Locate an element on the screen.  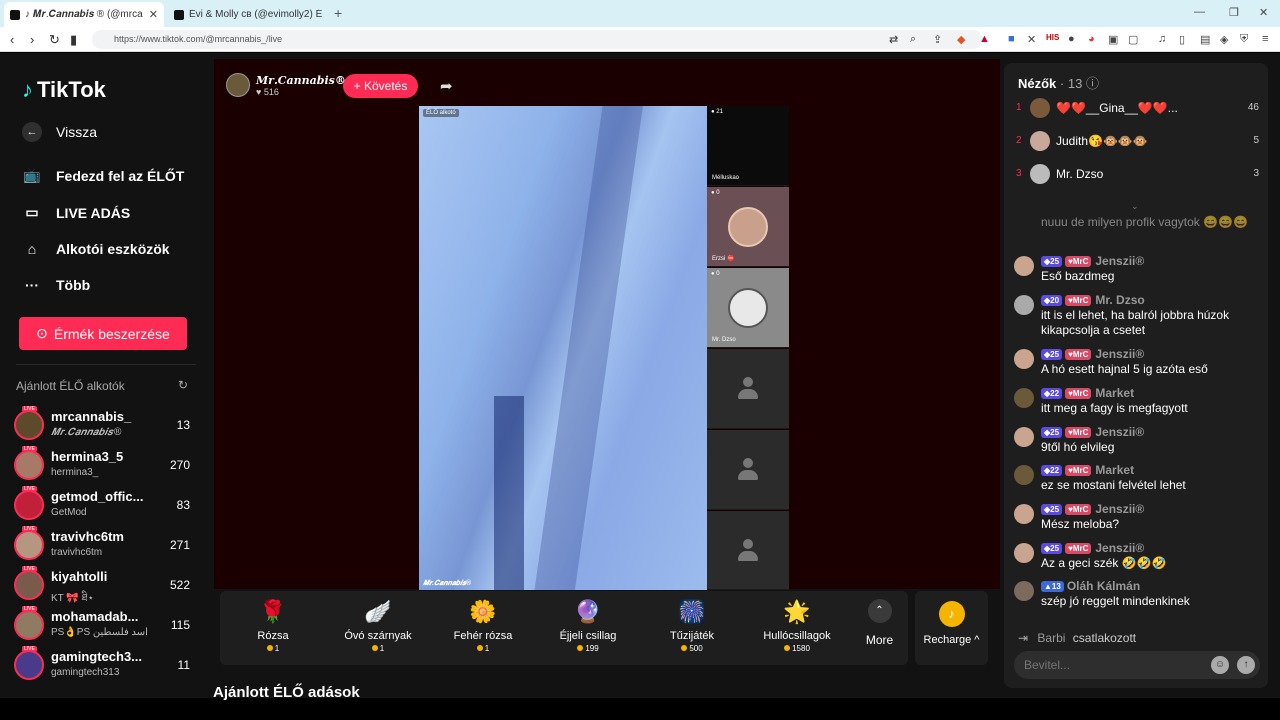
chevron-down-icon: ⌄ is located at coordinates (1135, 206).